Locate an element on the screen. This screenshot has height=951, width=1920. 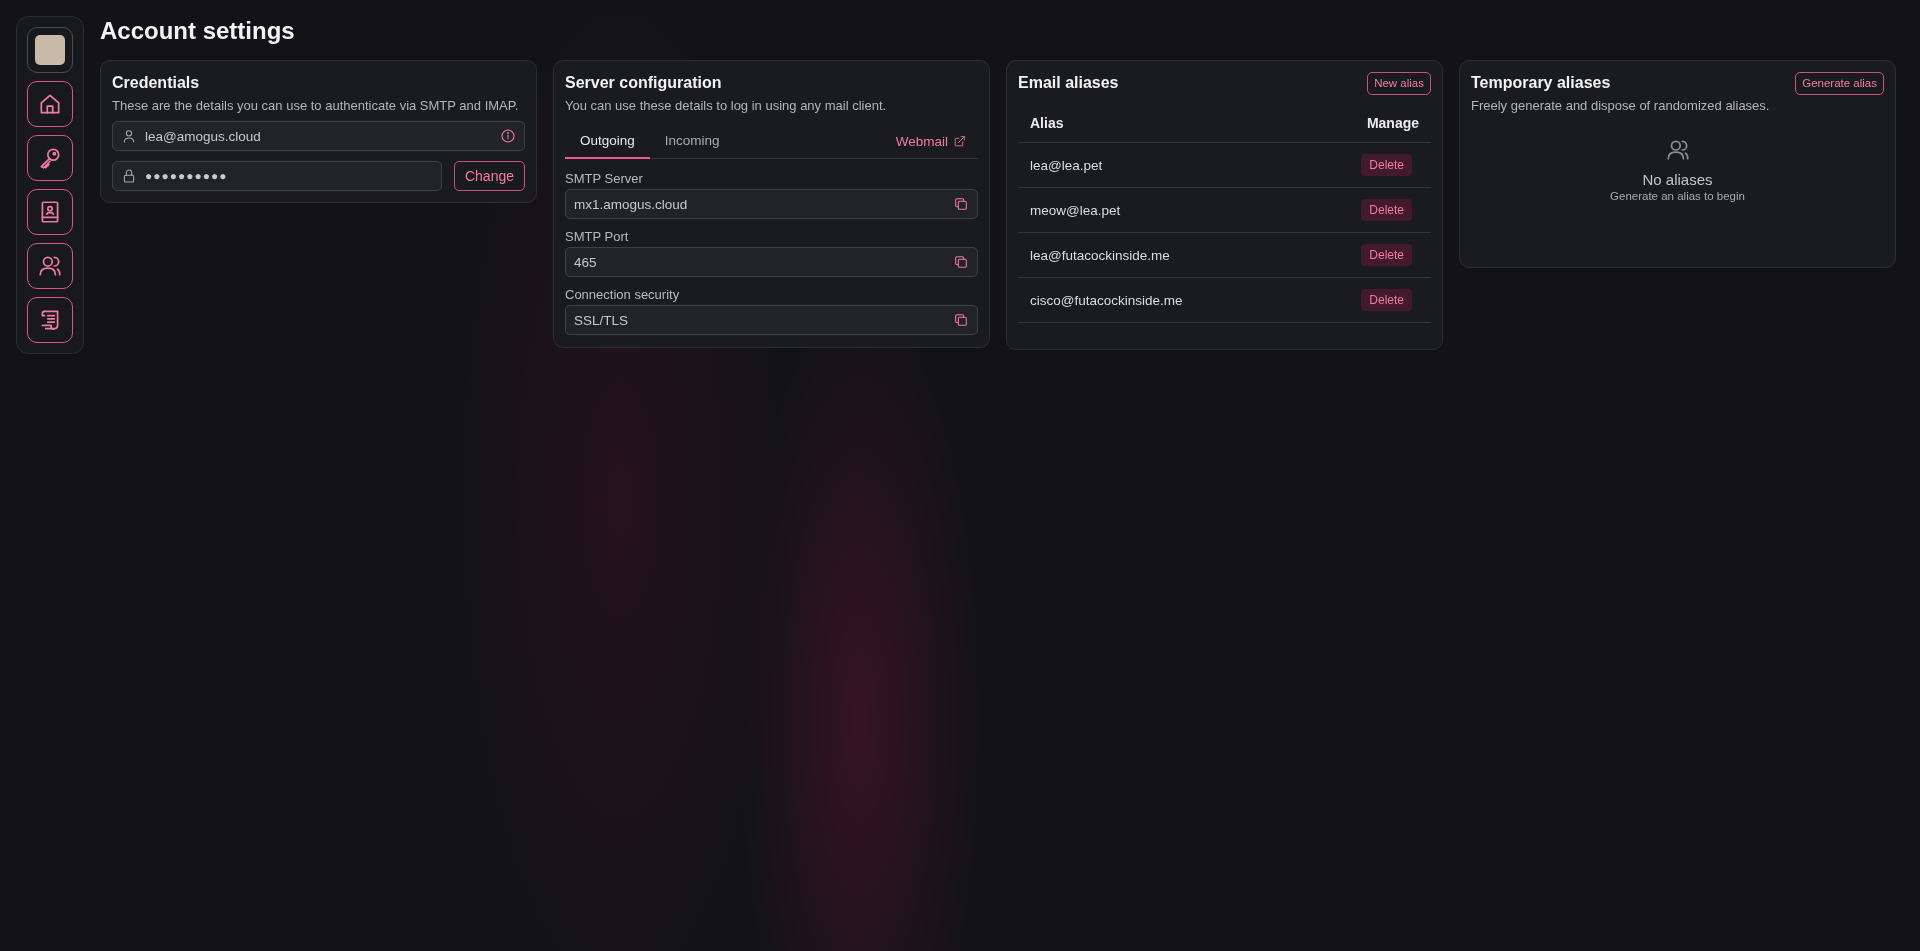
user-icon is located at coordinates (129, 136).